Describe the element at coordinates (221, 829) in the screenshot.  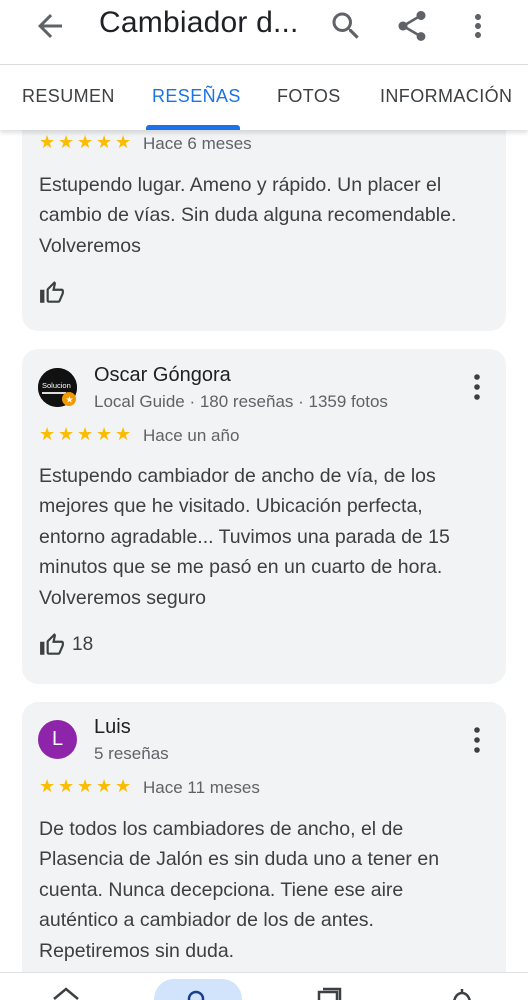
I see `review-text-line: De todos los cambiadores de ancho, el de` at that location.